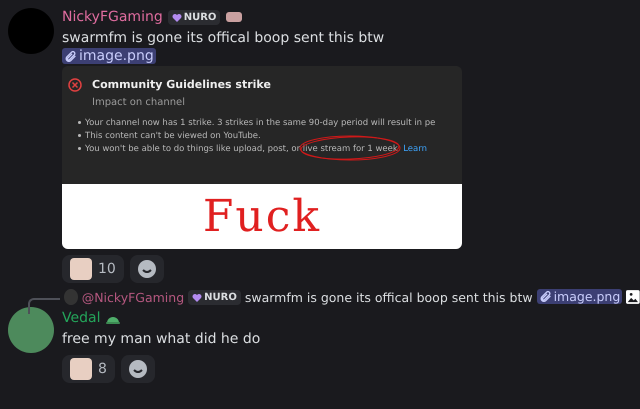 The width and height of the screenshot is (640, 409). I want to click on reaction-button: 10, so click(93, 269).